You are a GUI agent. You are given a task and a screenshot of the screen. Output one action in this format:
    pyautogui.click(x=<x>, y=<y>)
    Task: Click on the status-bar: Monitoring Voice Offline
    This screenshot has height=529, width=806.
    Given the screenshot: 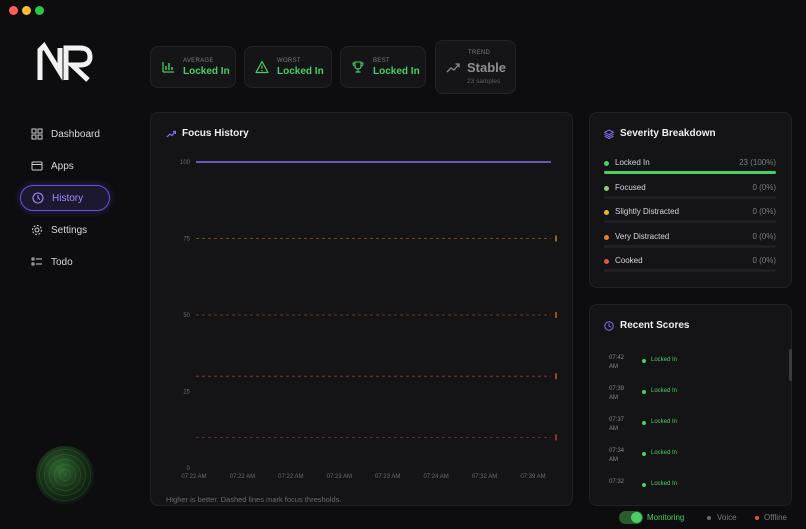 What is the action you would take?
    pyautogui.click(x=705, y=518)
    